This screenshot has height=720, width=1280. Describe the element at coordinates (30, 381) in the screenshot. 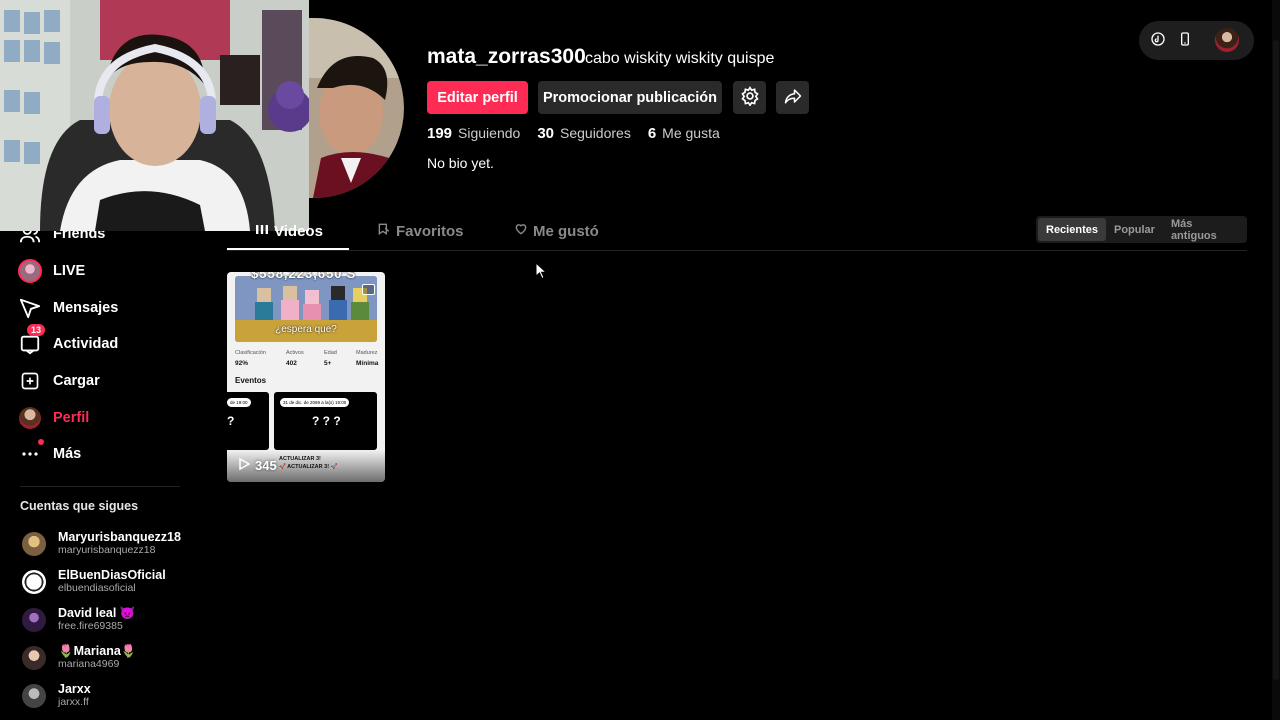

I see `upload-icon` at that location.